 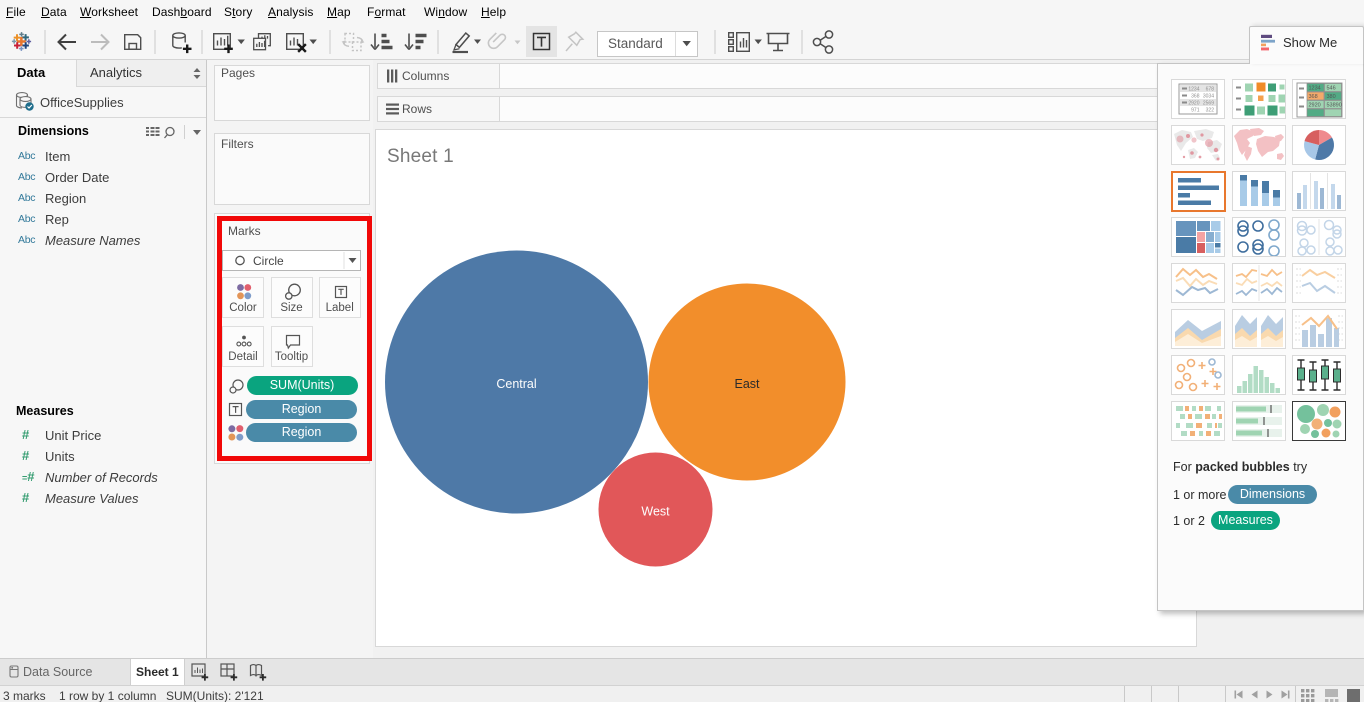 What do you see at coordinates (1331, 89) in the screenshot?
I see `svg-text: 546` at bounding box center [1331, 89].